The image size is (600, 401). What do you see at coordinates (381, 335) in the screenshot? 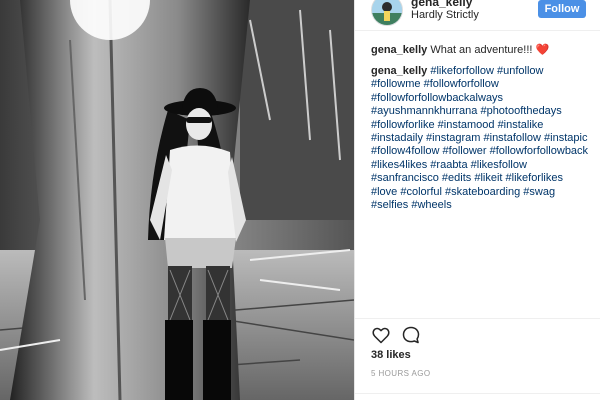
I see `heart-icon` at bounding box center [381, 335].